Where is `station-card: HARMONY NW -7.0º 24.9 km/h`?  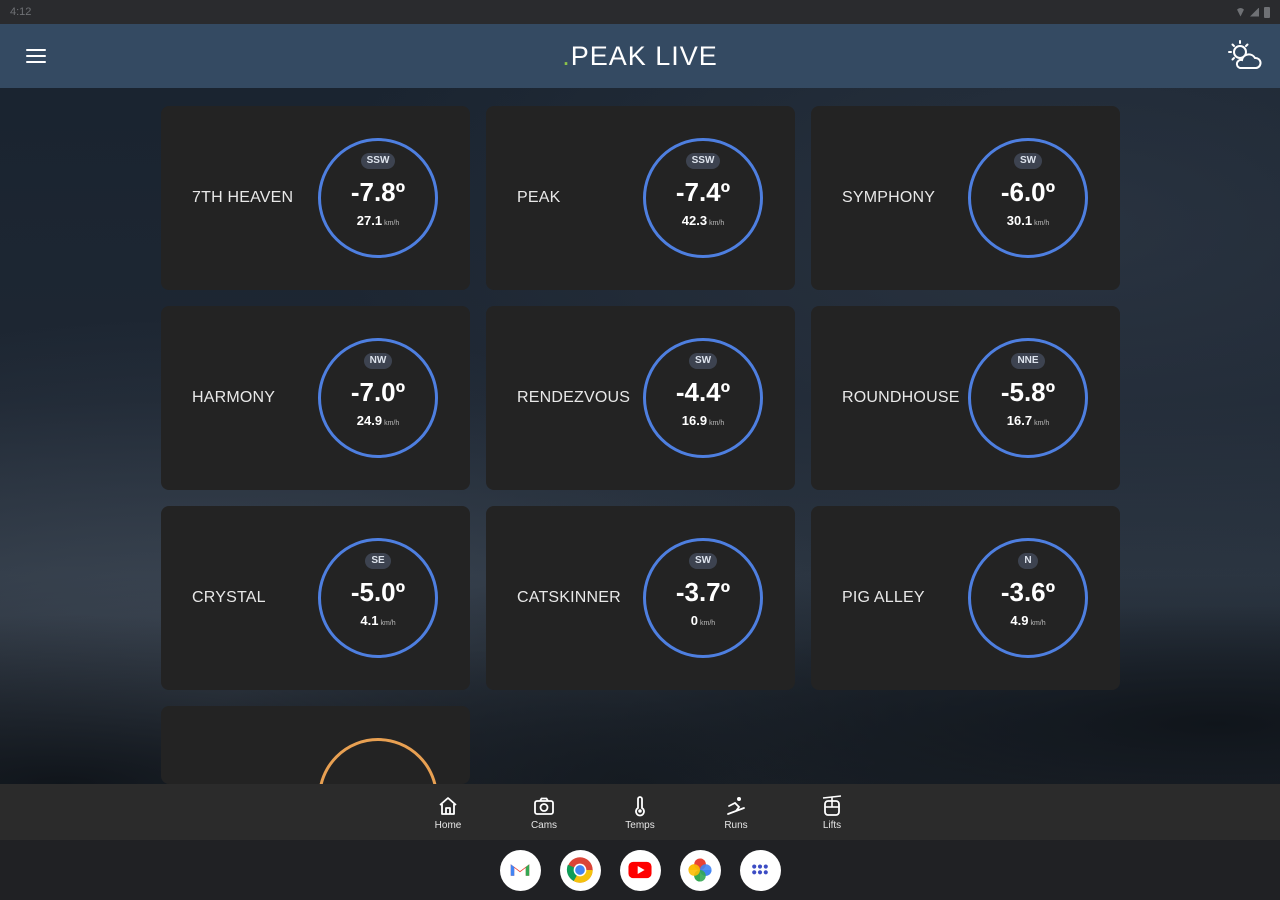
station-card: HARMONY NW -7.0º 24.9 km/h is located at coordinates (315, 398).